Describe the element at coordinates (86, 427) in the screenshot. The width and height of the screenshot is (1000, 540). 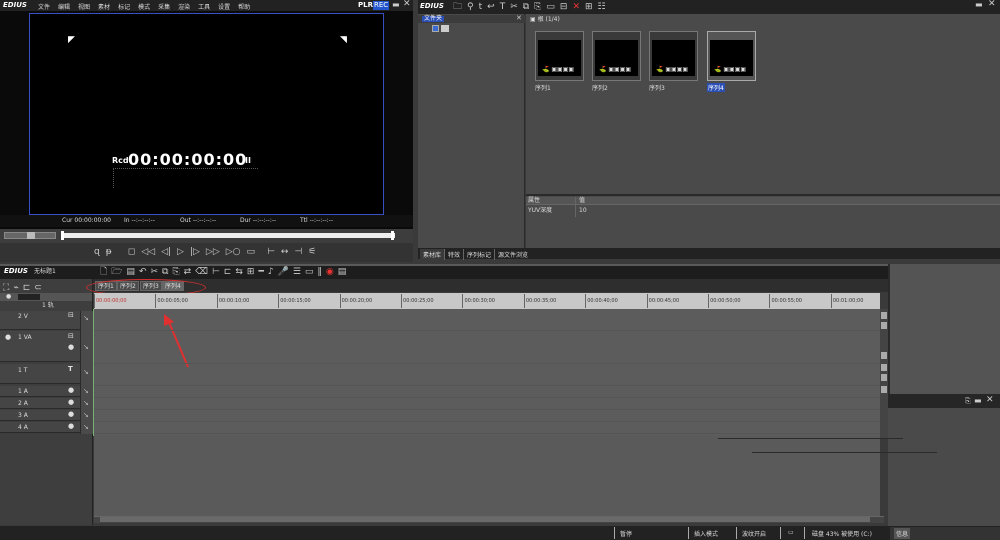
I see `expand-arrow-4a: ↘` at that location.